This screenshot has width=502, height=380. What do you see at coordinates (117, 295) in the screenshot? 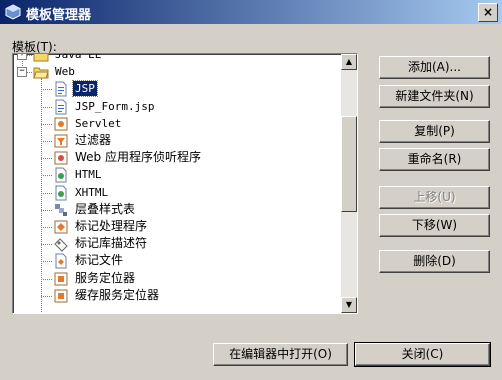
I see `tree-item-label: 缓存服务定位器` at bounding box center [117, 295].